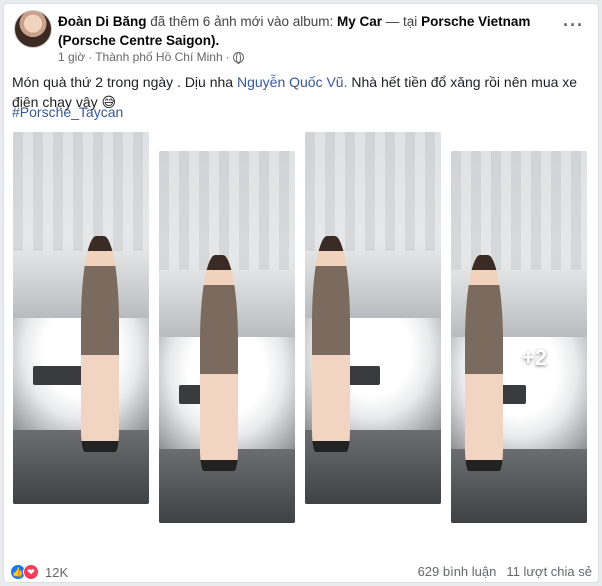 This screenshot has width=602, height=586. Describe the element at coordinates (33, 29) in the screenshot. I see `avatar` at that location.